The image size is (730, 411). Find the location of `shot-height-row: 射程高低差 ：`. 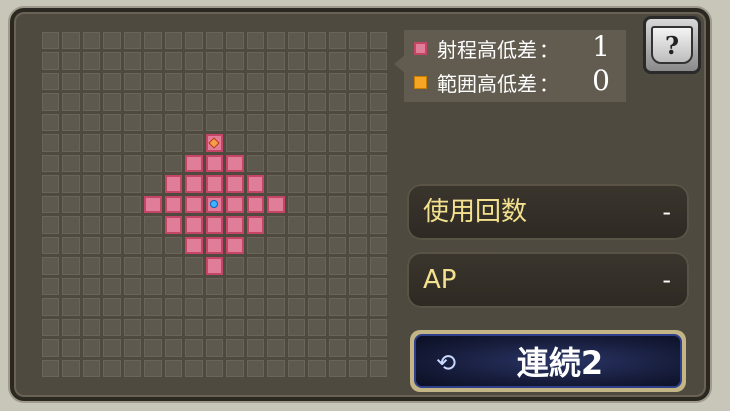

shot-height-row: 射程高低差 ： is located at coordinates (486, 48).